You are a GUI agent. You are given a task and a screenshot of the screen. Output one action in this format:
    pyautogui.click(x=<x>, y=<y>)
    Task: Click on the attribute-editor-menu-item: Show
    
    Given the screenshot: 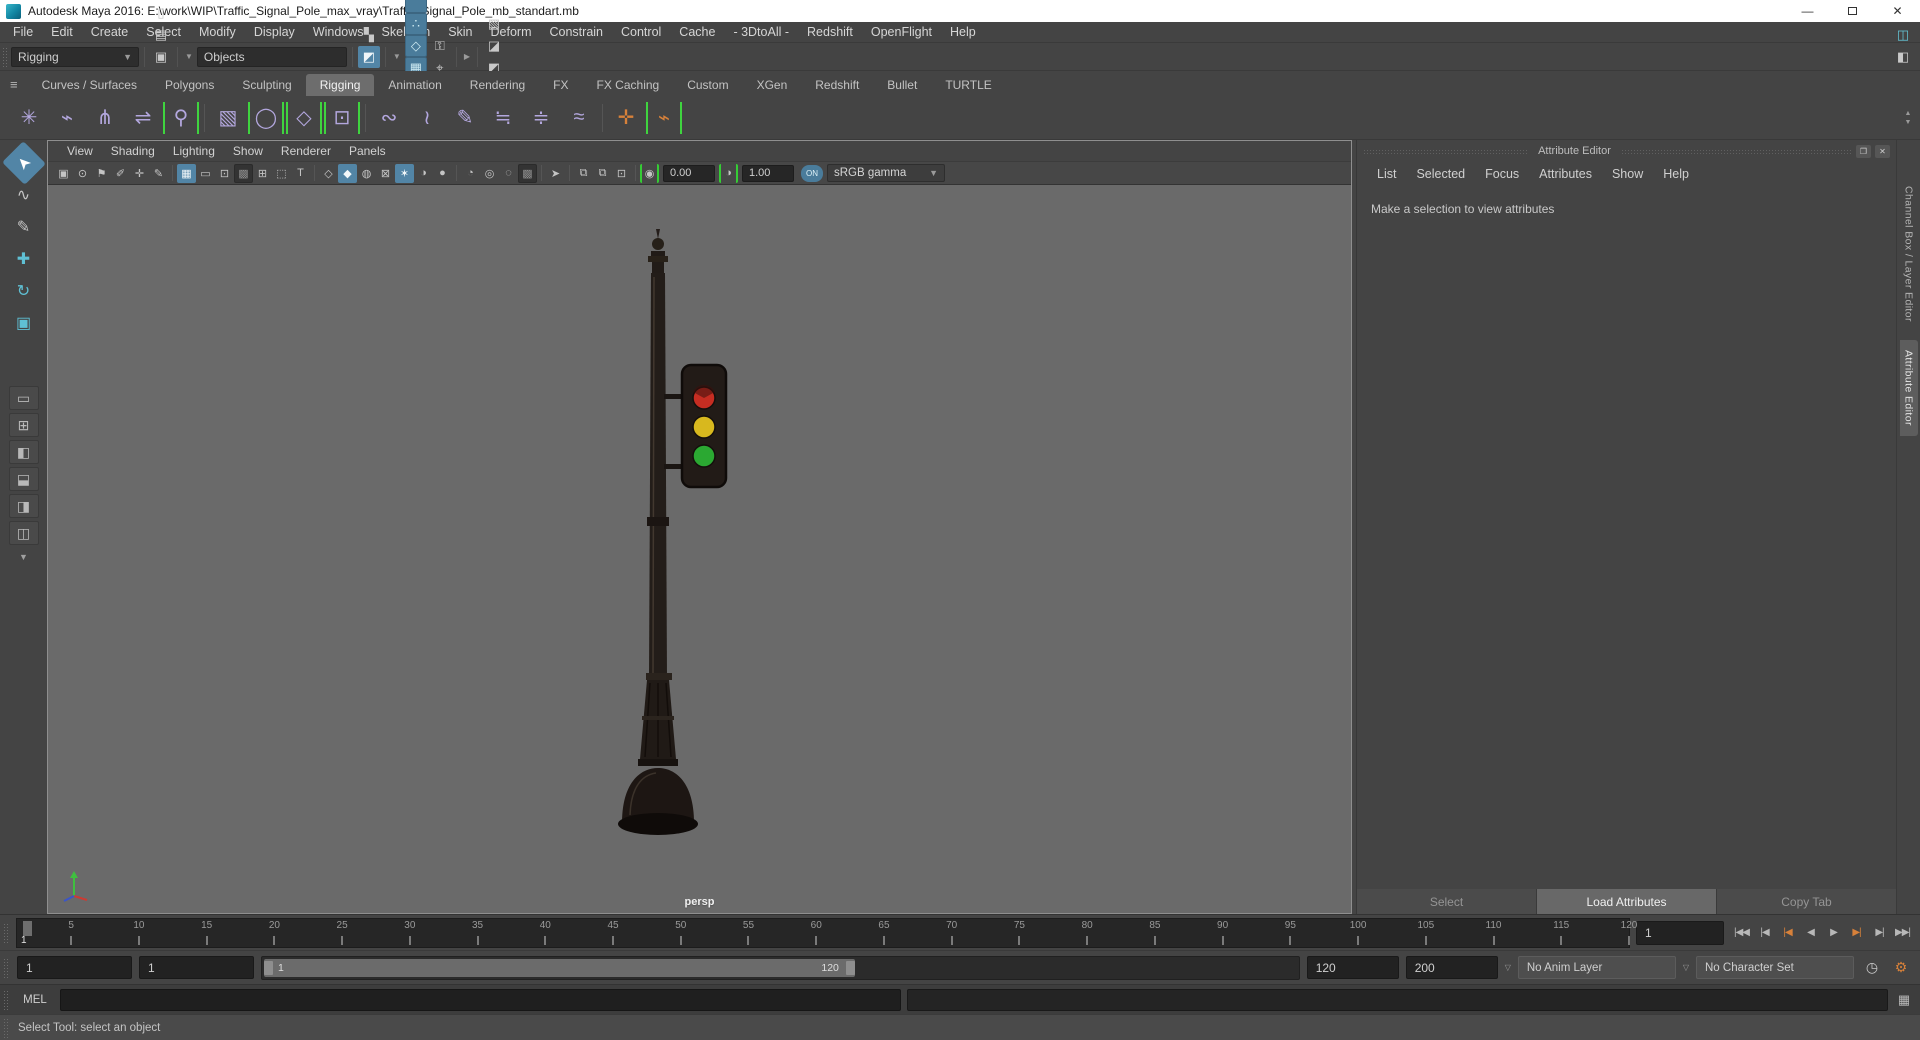 What is the action you would take?
    pyautogui.click(x=1627, y=174)
    